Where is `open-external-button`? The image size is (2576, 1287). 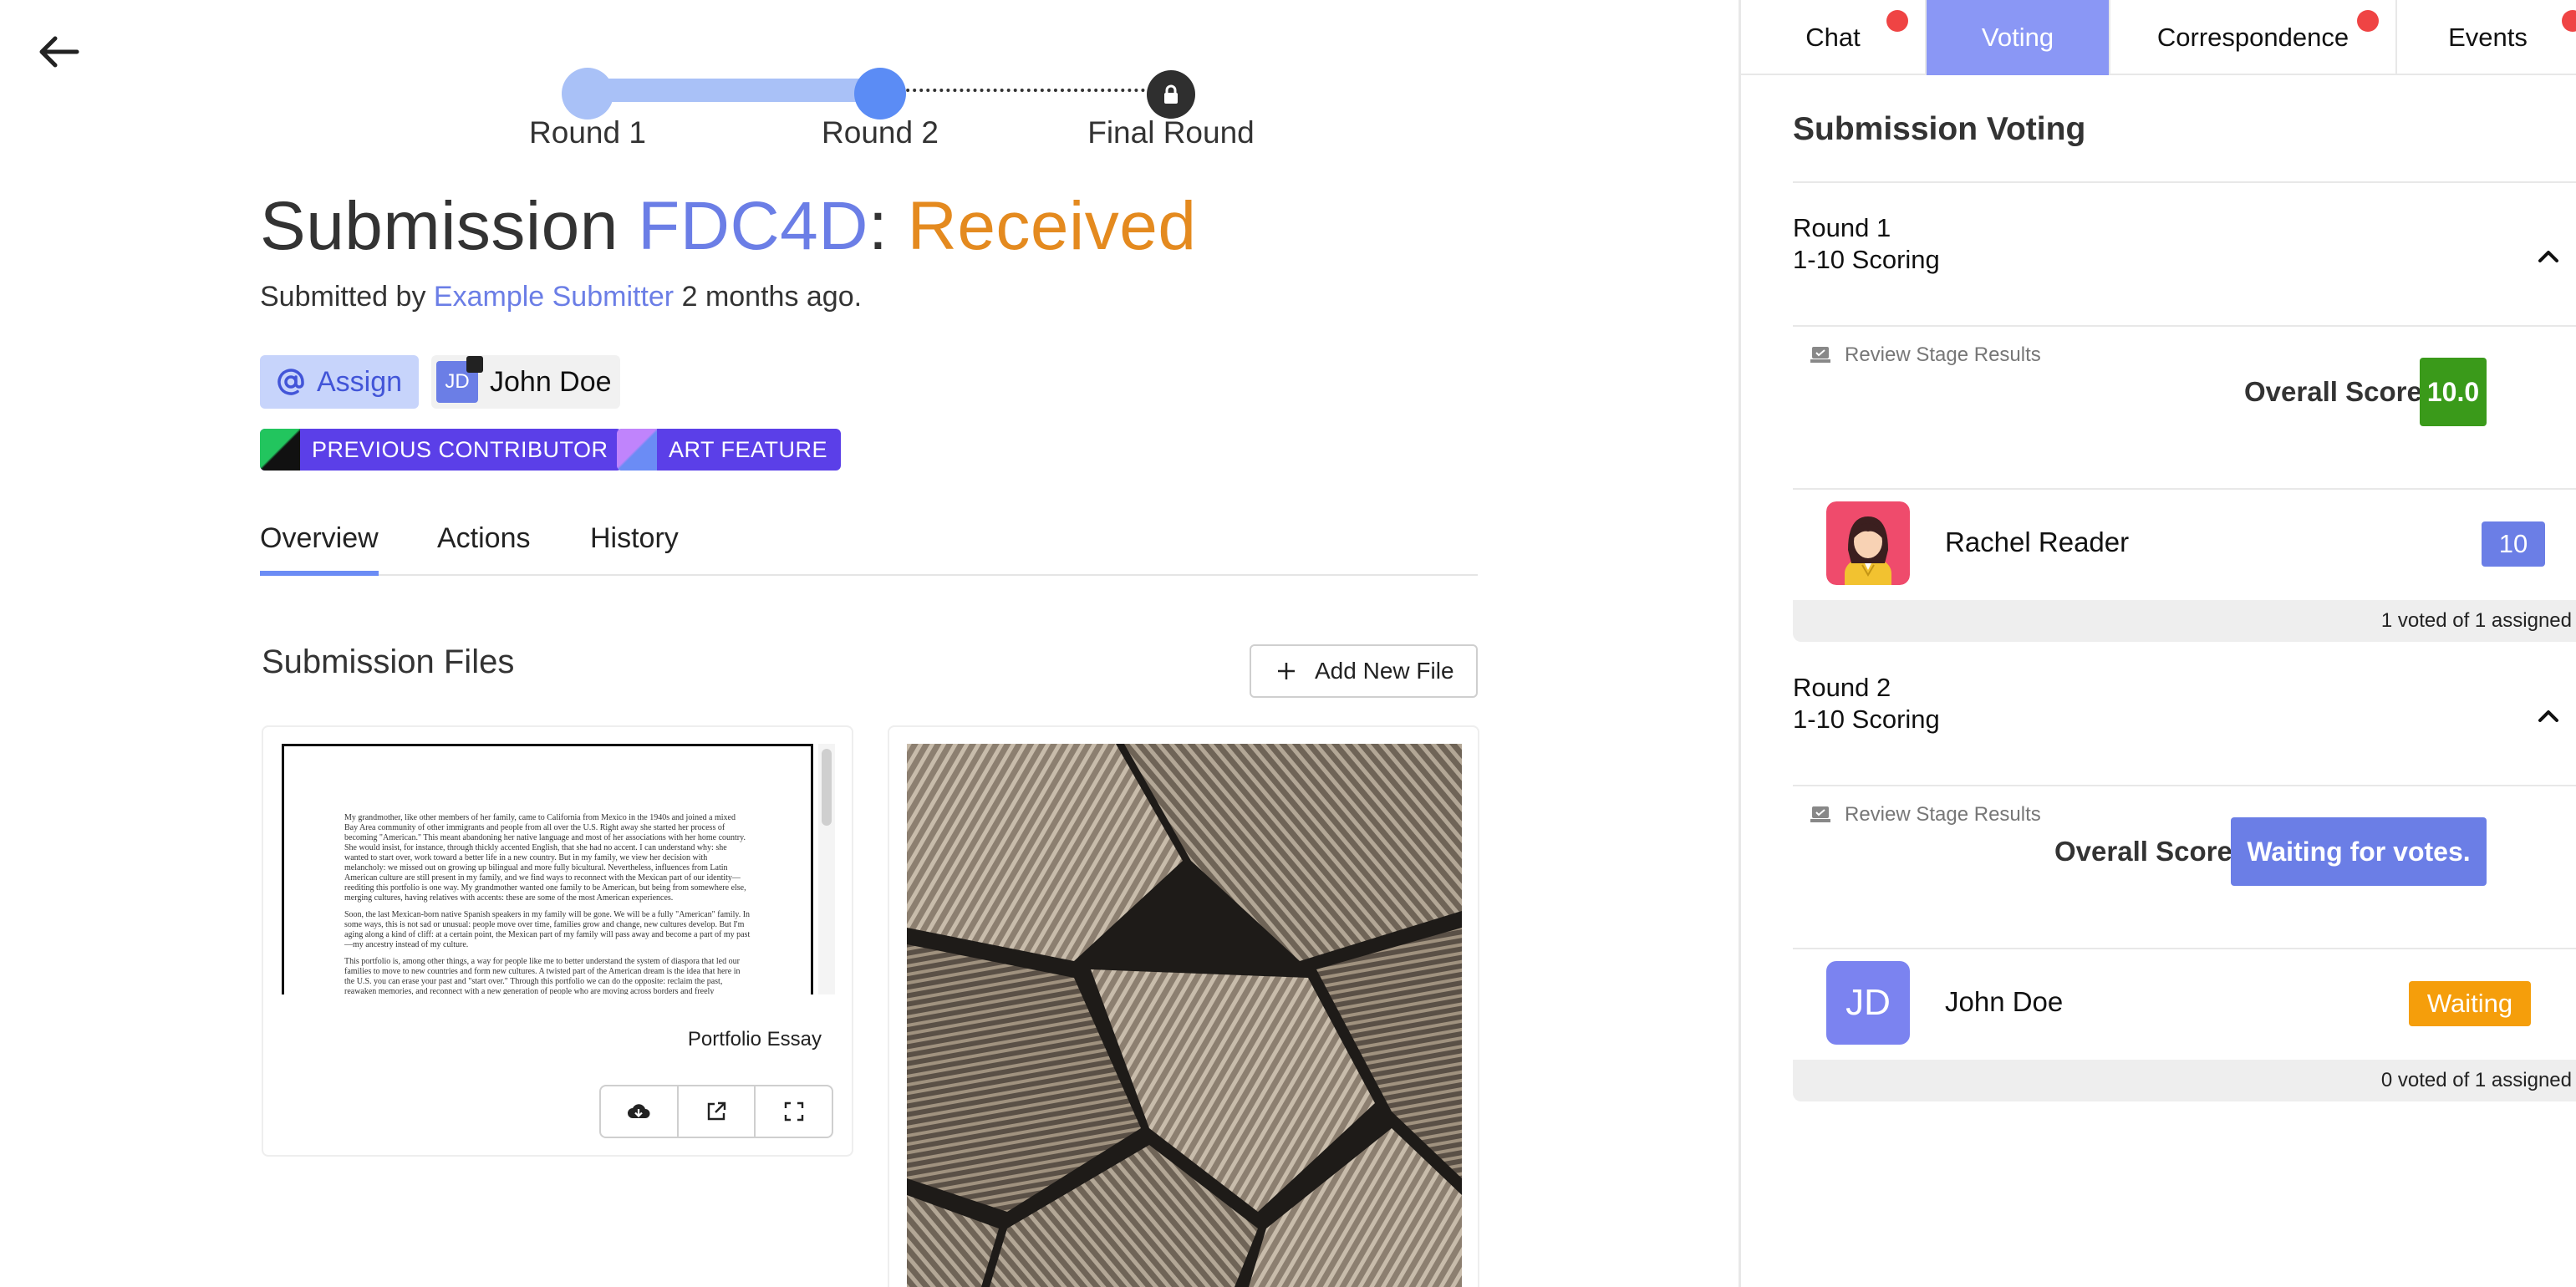
open-external-button is located at coordinates (717, 1111).